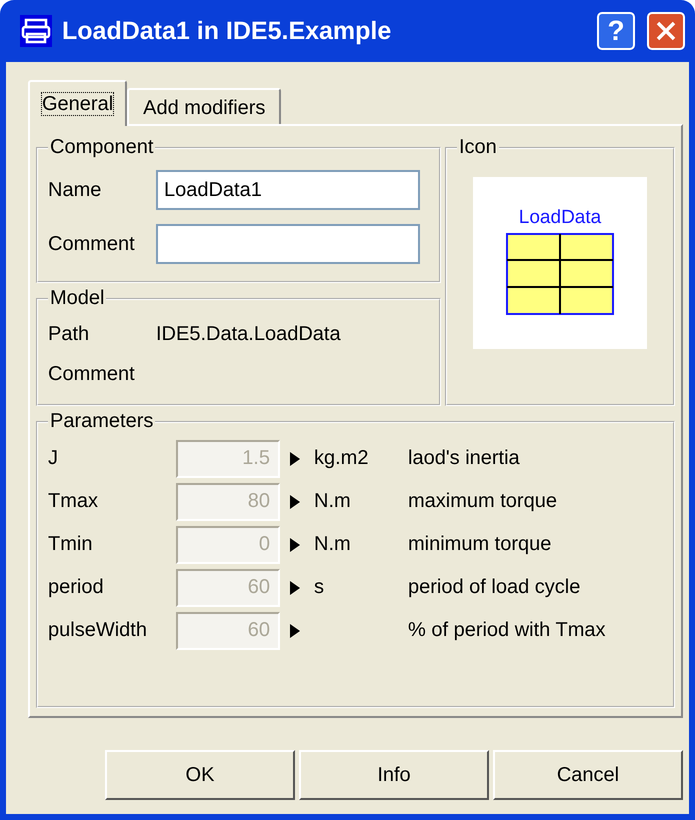 This screenshot has height=820, width=695. What do you see at coordinates (495, 587) in the screenshot?
I see `parameter-description: period of load cycle` at bounding box center [495, 587].